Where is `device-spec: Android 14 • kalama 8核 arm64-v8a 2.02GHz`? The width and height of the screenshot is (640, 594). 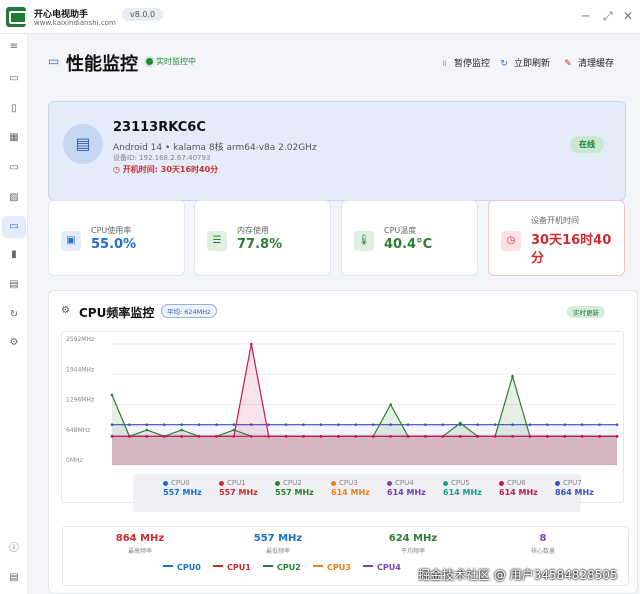 device-spec: Android 14 • kalama 8核 arm64-v8a 2.02GHz is located at coordinates (215, 148).